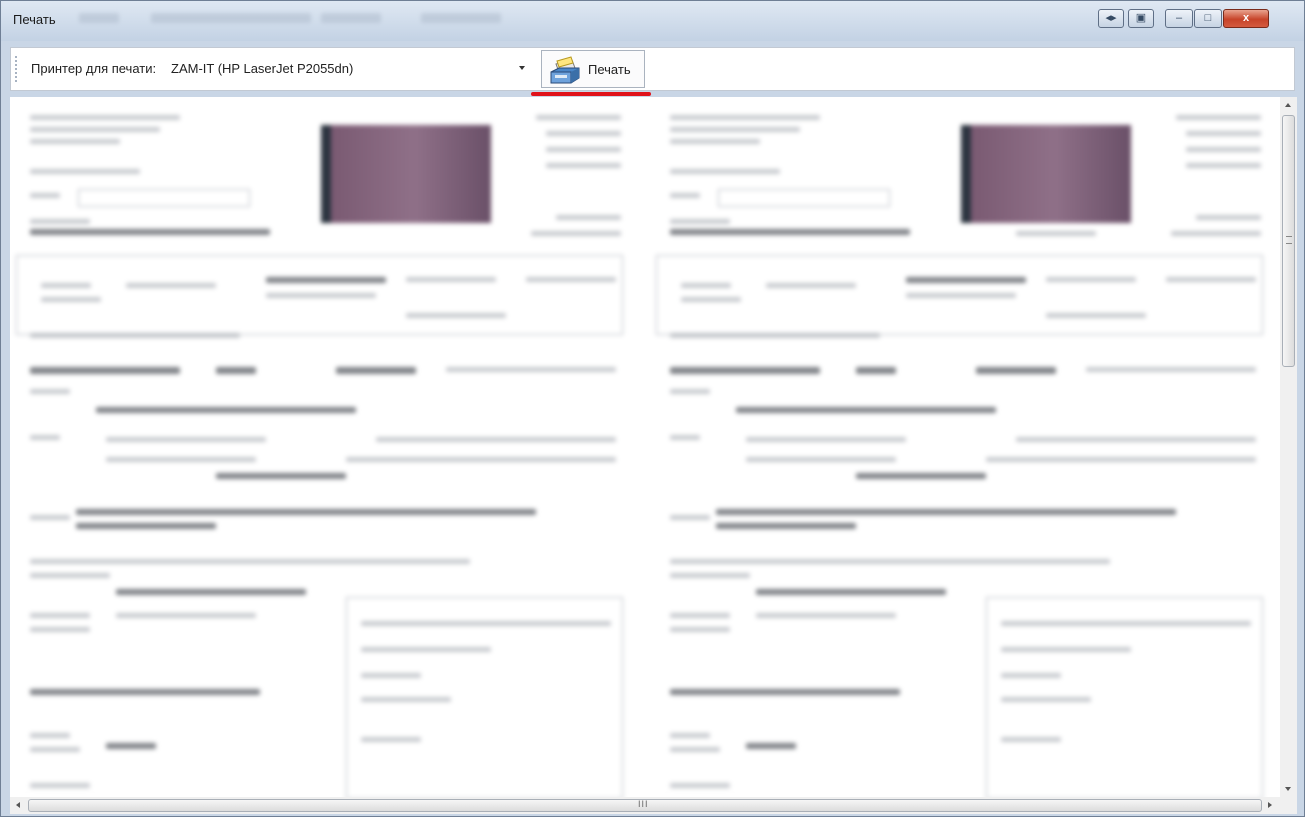 The height and width of the screenshot is (817, 1305). I want to click on printer-icon, so click(565, 70).